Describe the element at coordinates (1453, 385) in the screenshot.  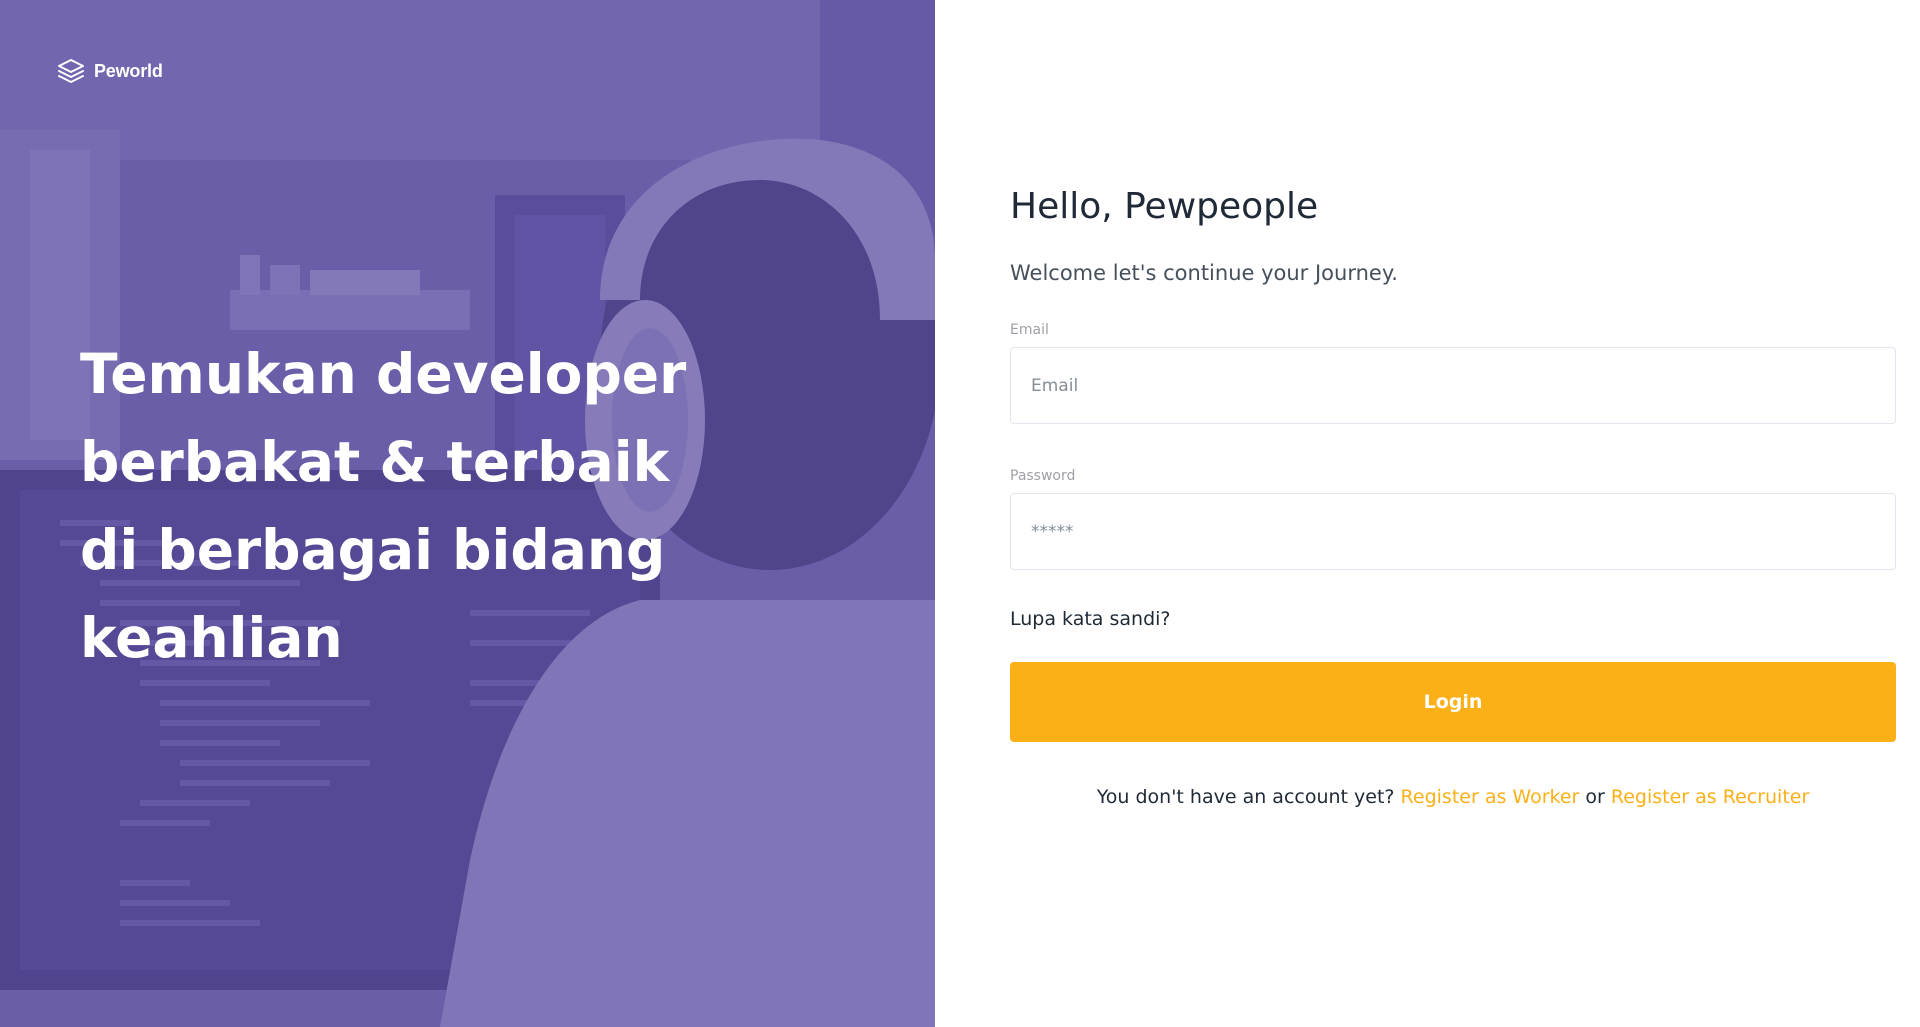
I see `email-field` at that location.